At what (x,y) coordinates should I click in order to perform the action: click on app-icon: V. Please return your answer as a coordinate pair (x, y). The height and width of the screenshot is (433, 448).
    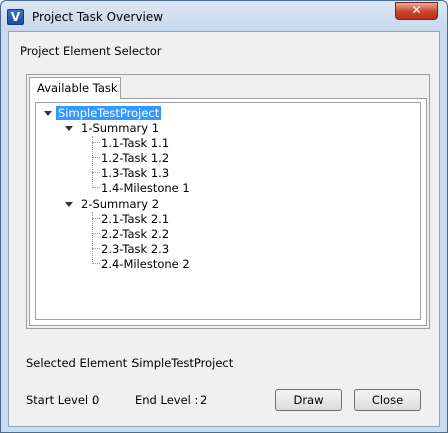
    Looking at the image, I should click on (15, 17).